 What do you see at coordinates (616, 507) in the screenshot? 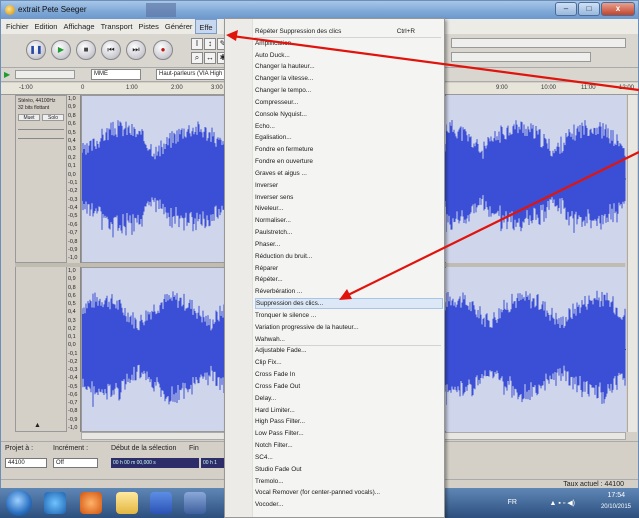
I see `clock-date: 20/10/2015` at bounding box center [616, 507].